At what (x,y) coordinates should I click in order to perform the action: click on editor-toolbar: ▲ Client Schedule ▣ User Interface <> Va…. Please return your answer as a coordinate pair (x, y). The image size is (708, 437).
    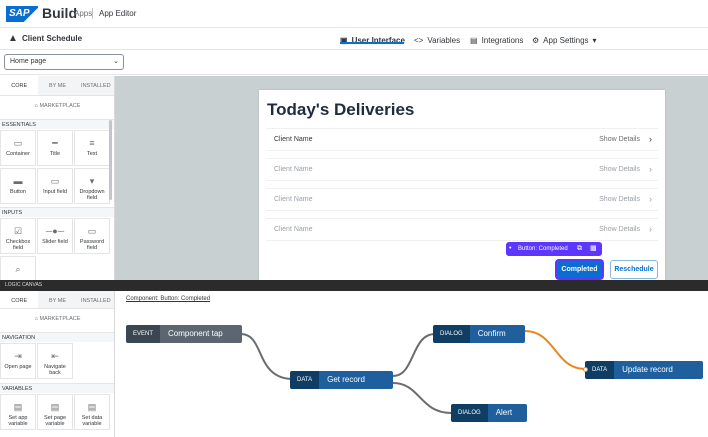
    Looking at the image, I should click on (354, 39).